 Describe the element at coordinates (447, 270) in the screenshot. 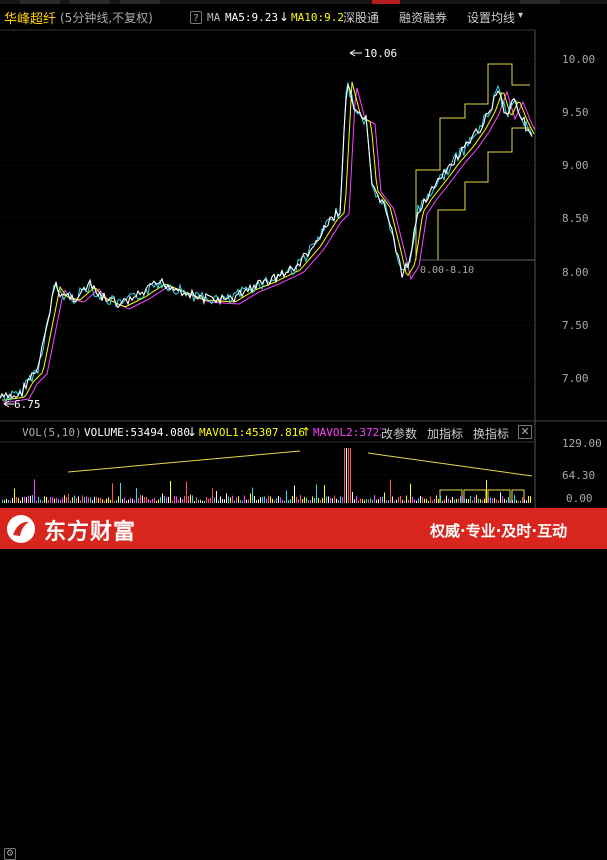

I see `range-label: 0.00-8.10` at that location.